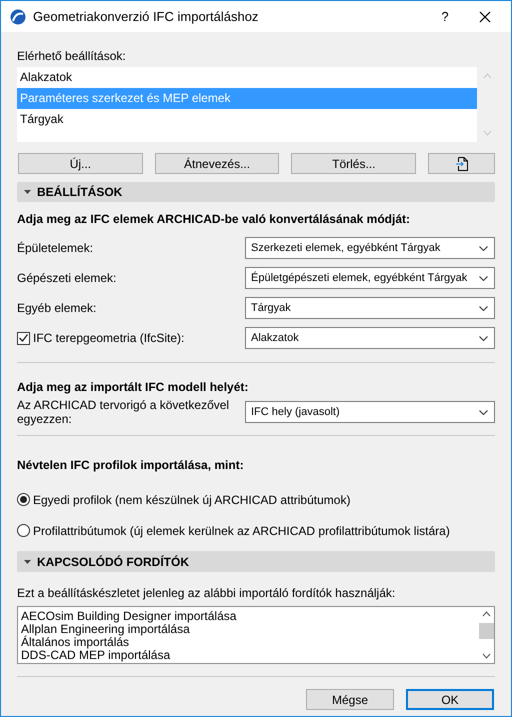 The image size is (512, 717). What do you see at coordinates (486, 614) in the screenshot?
I see `scroll-up-icon` at bounding box center [486, 614].